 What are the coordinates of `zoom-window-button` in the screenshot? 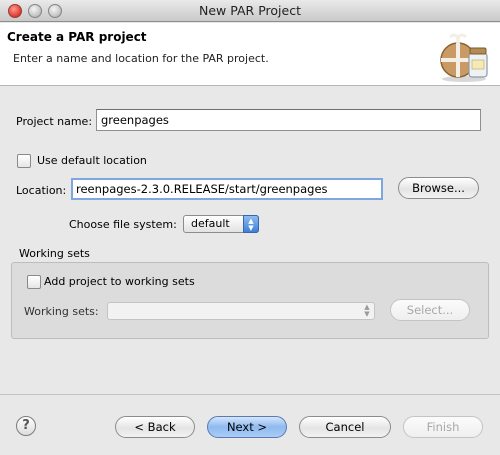 It's located at (55, 11).